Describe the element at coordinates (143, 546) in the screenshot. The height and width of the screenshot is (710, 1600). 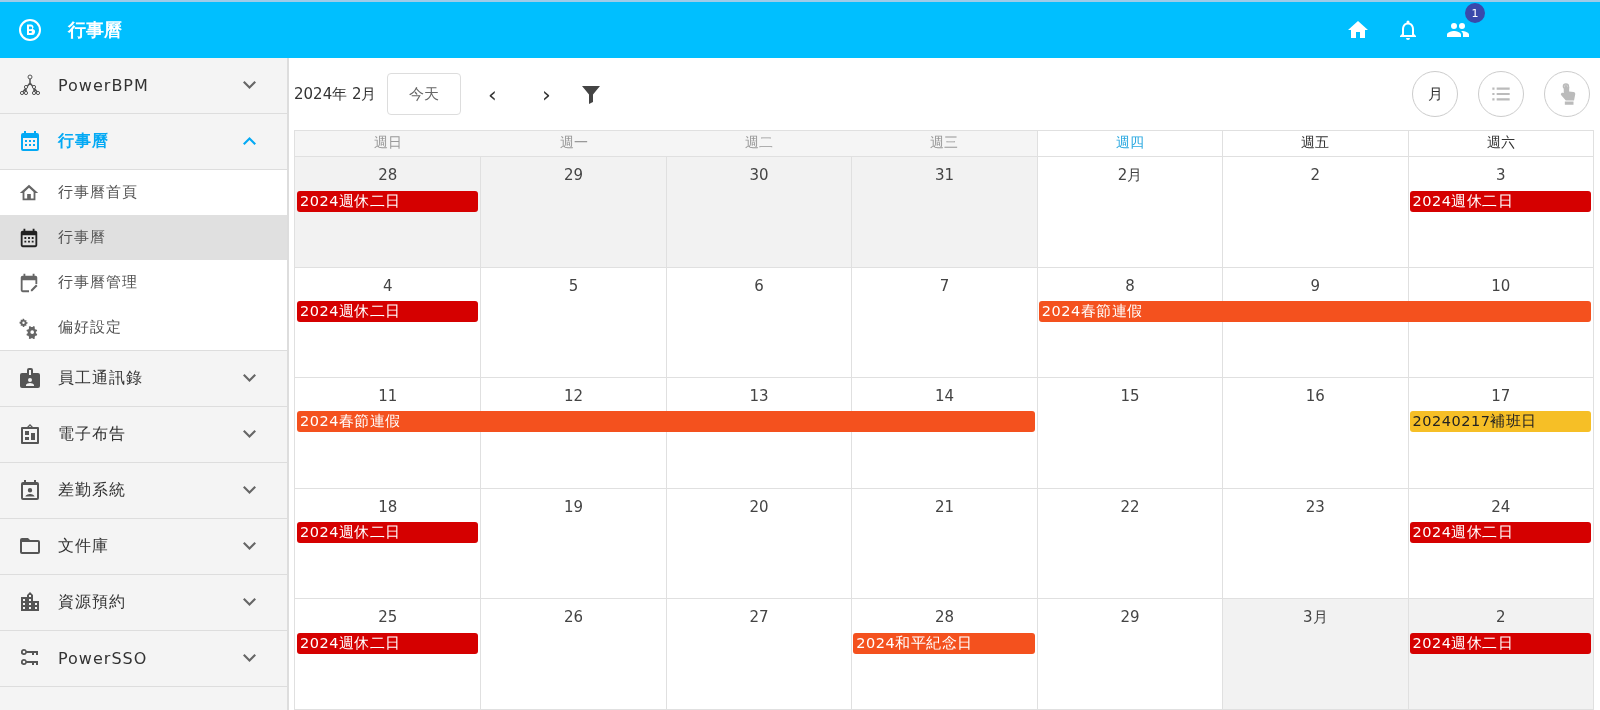
I see `sidebar-item: 文件庫` at that location.